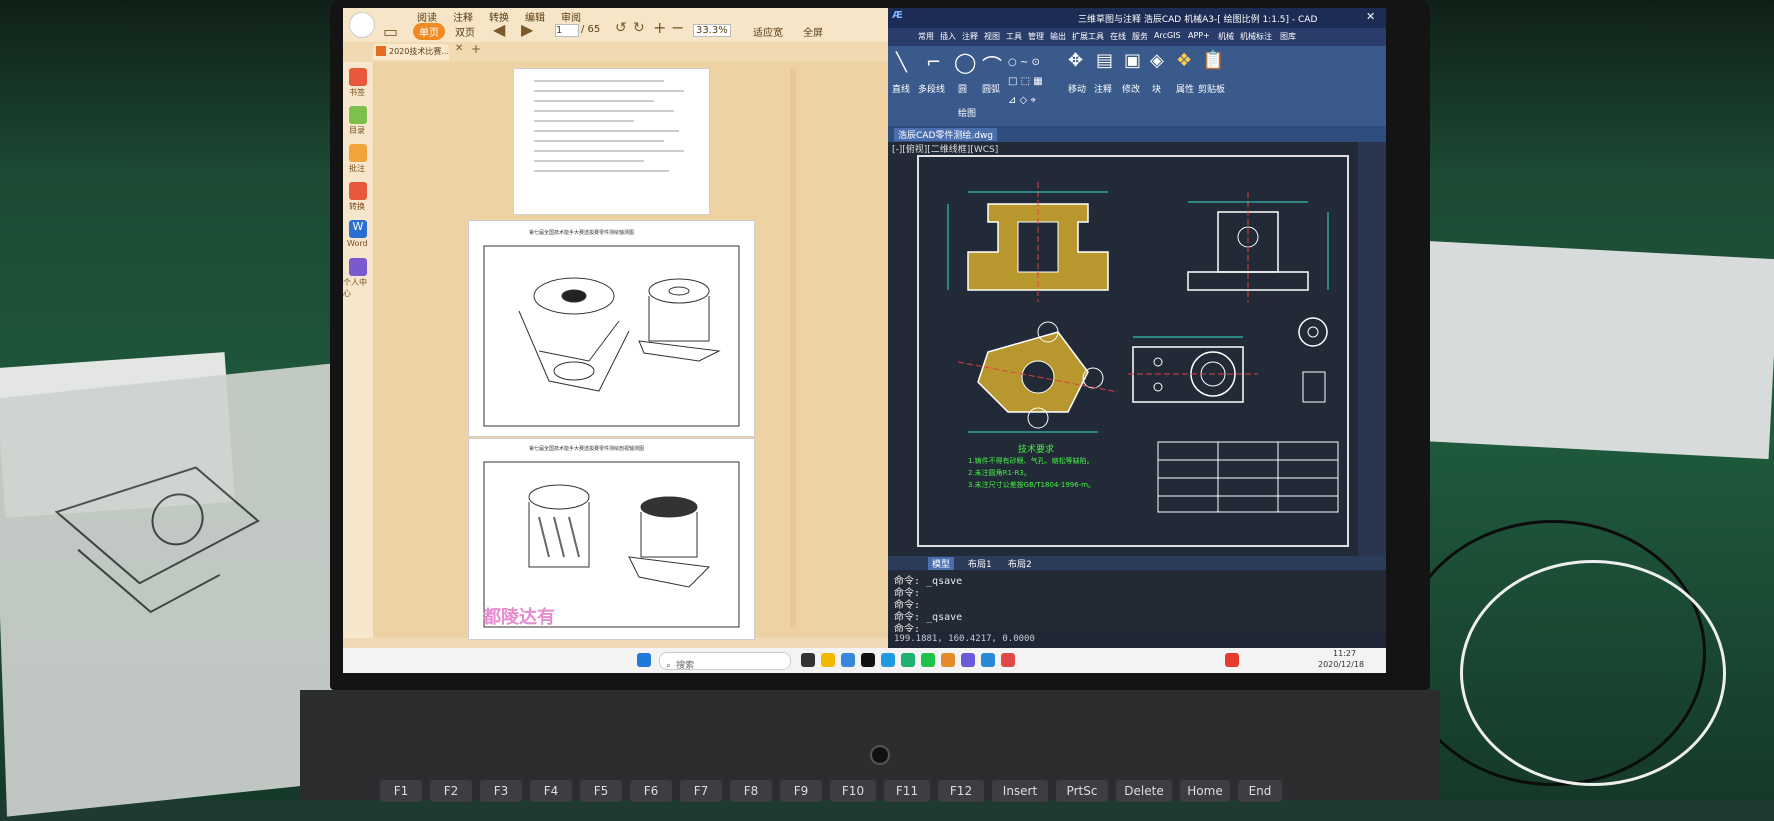 This screenshot has height=821, width=1774. What do you see at coordinates (451, 791) in the screenshot?
I see `key-f2: F2` at bounding box center [451, 791].